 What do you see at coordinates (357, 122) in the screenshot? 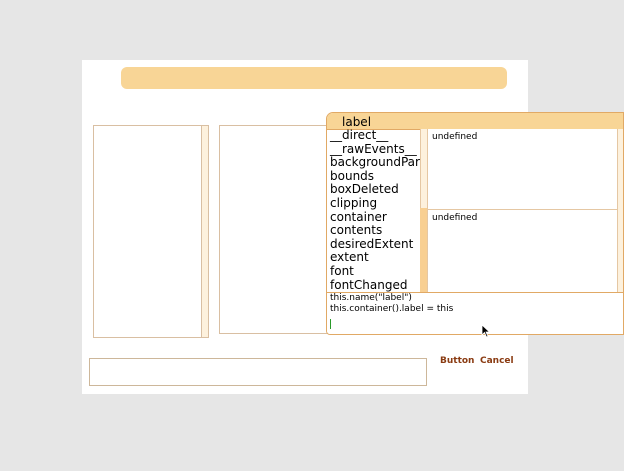
I see `inspector-title: label` at bounding box center [357, 122].